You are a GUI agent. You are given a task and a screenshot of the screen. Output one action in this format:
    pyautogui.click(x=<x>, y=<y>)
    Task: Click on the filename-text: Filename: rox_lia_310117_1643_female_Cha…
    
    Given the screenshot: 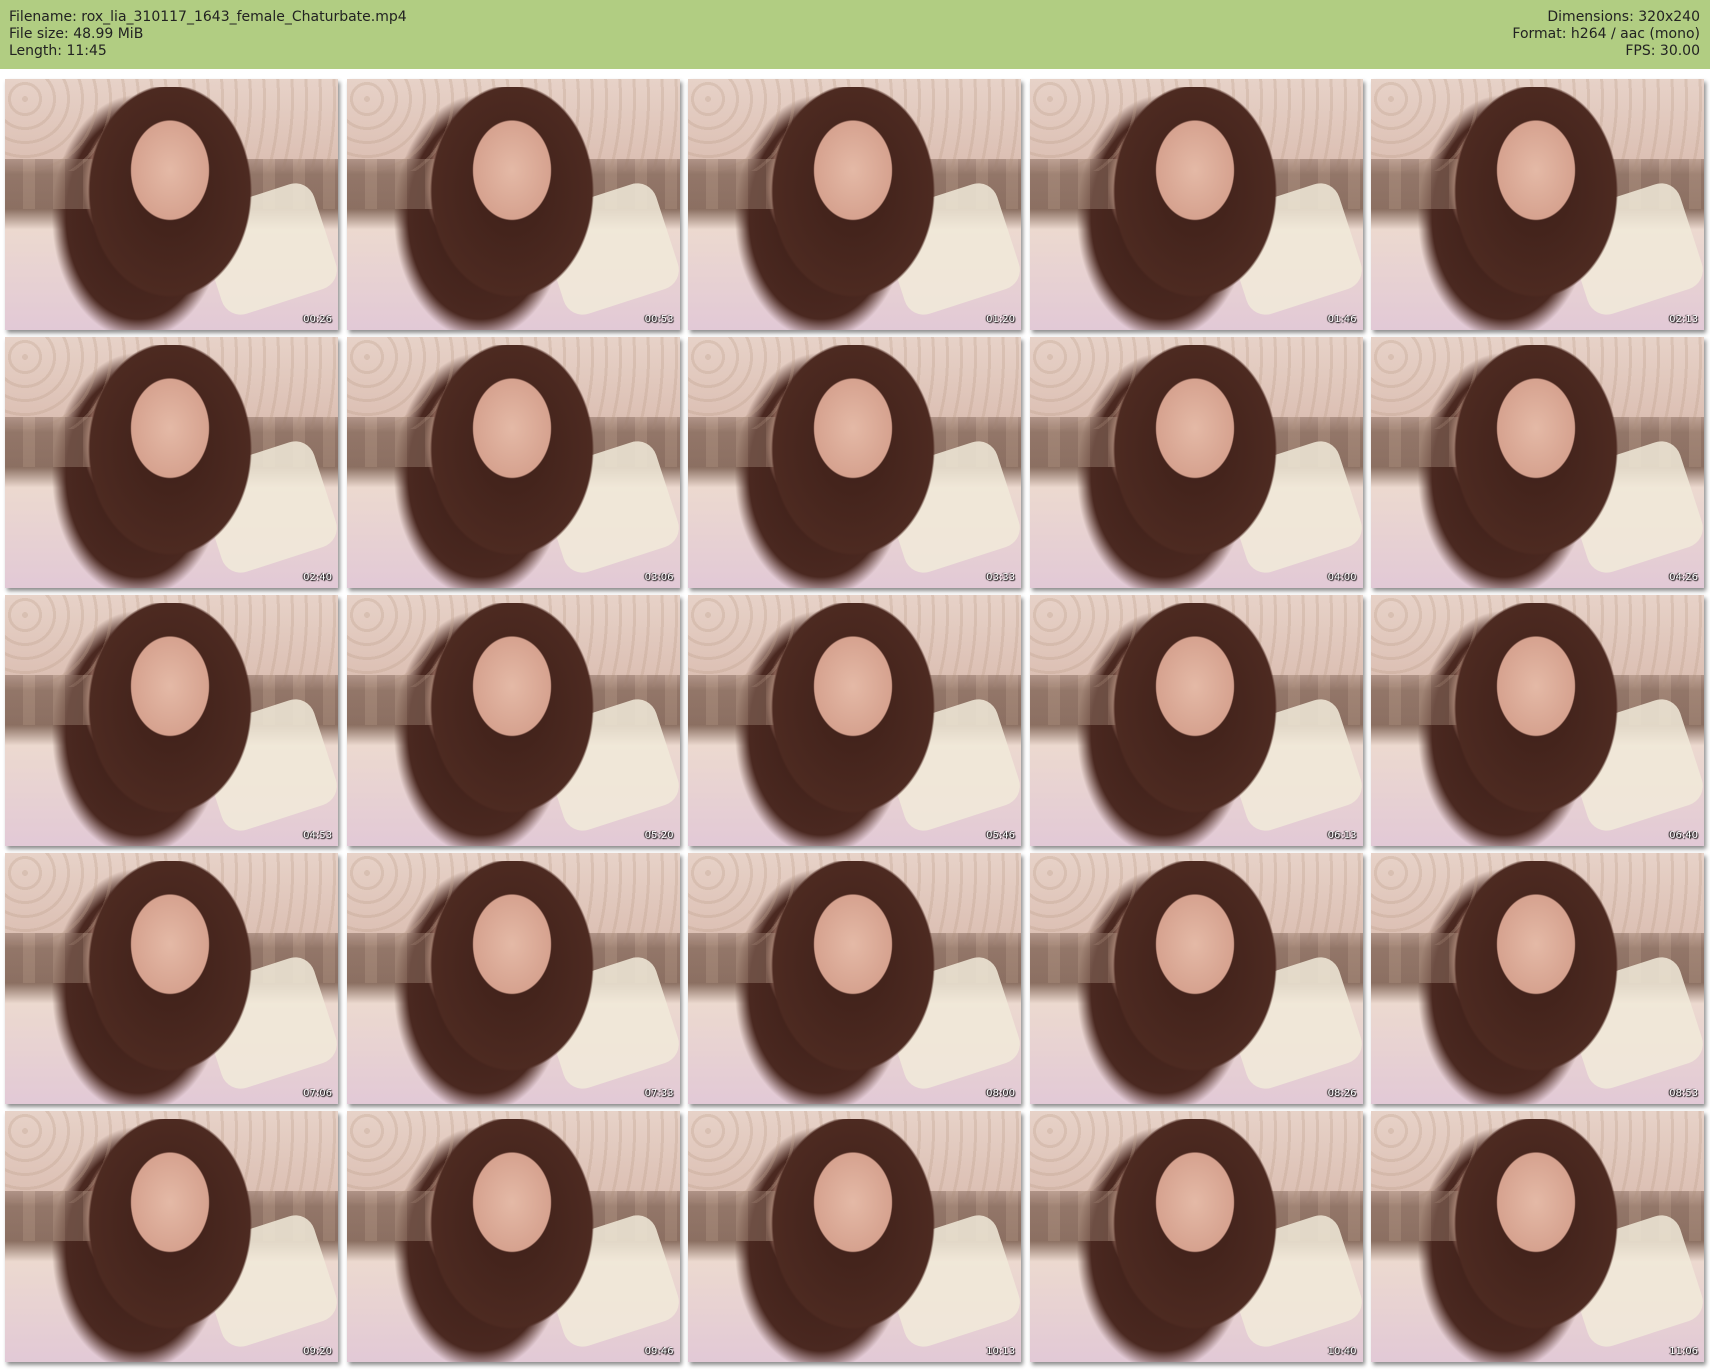 What is the action you would take?
    pyautogui.click(x=208, y=17)
    